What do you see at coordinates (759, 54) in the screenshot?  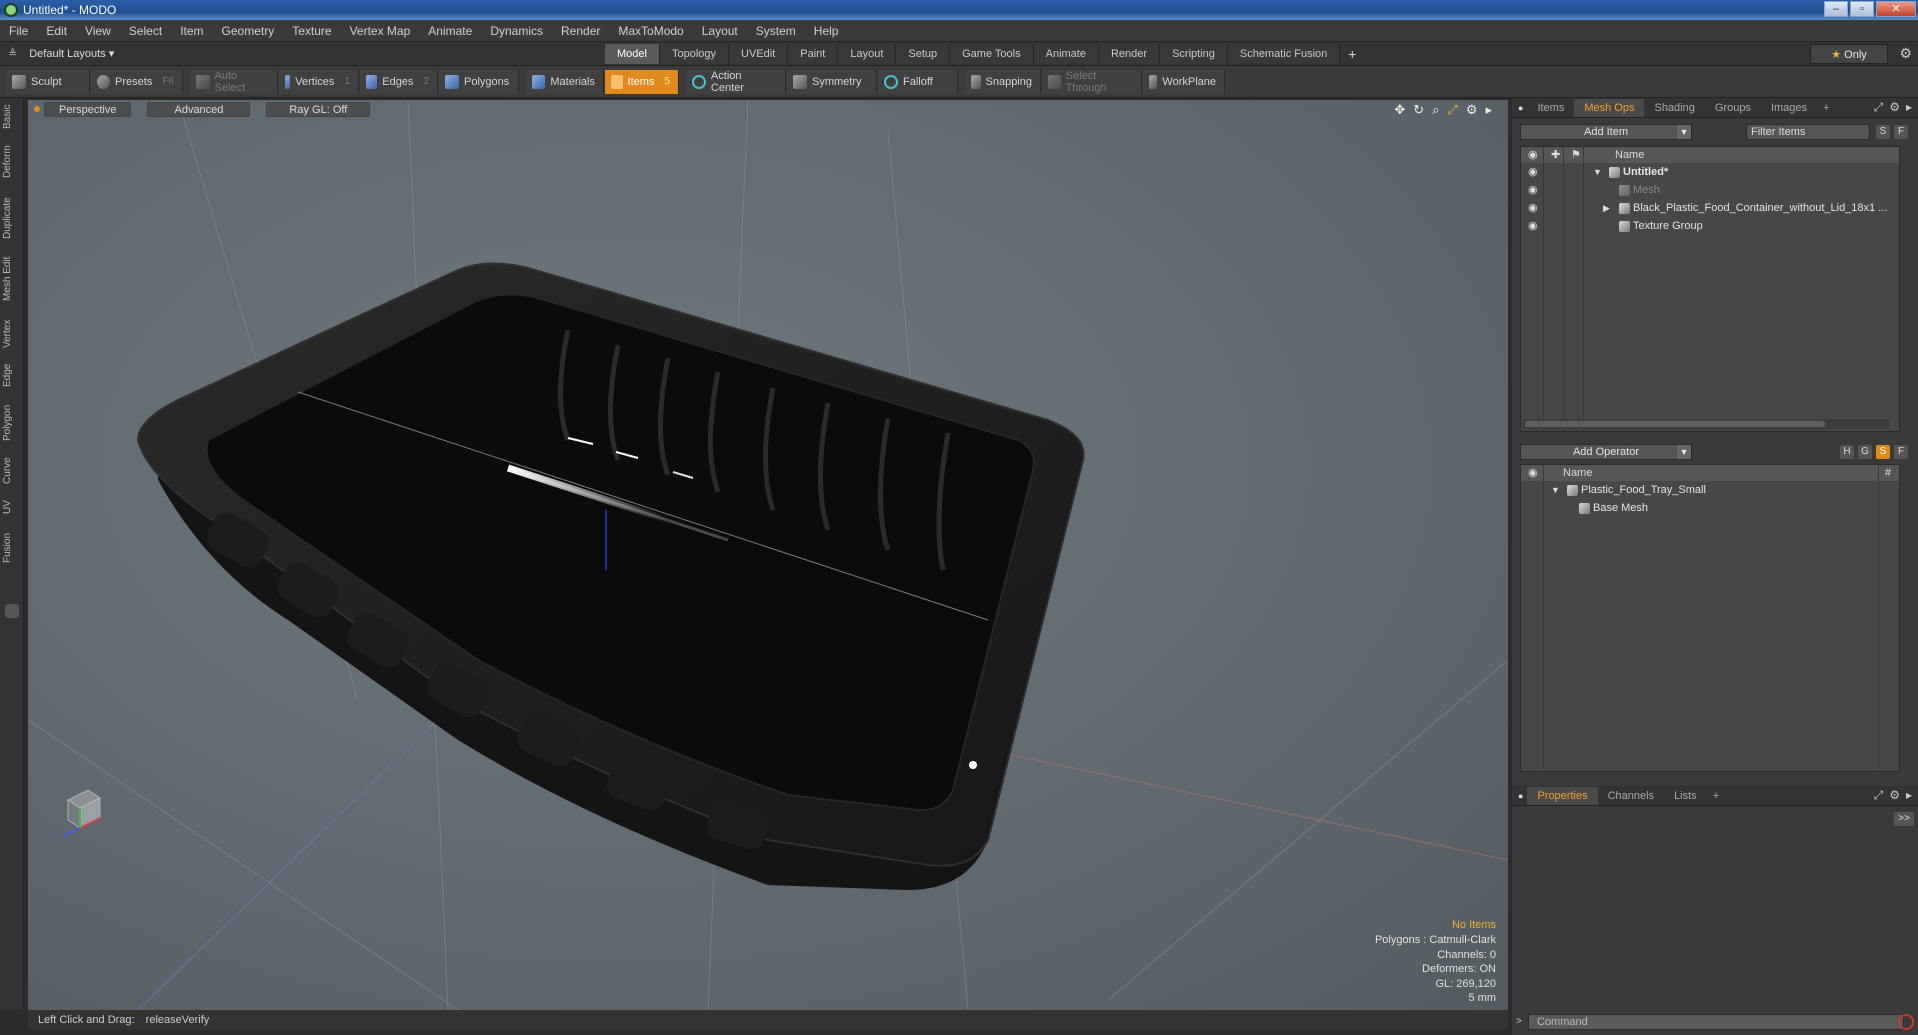 I see `tab-uvedit: UVEdit` at bounding box center [759, 54].